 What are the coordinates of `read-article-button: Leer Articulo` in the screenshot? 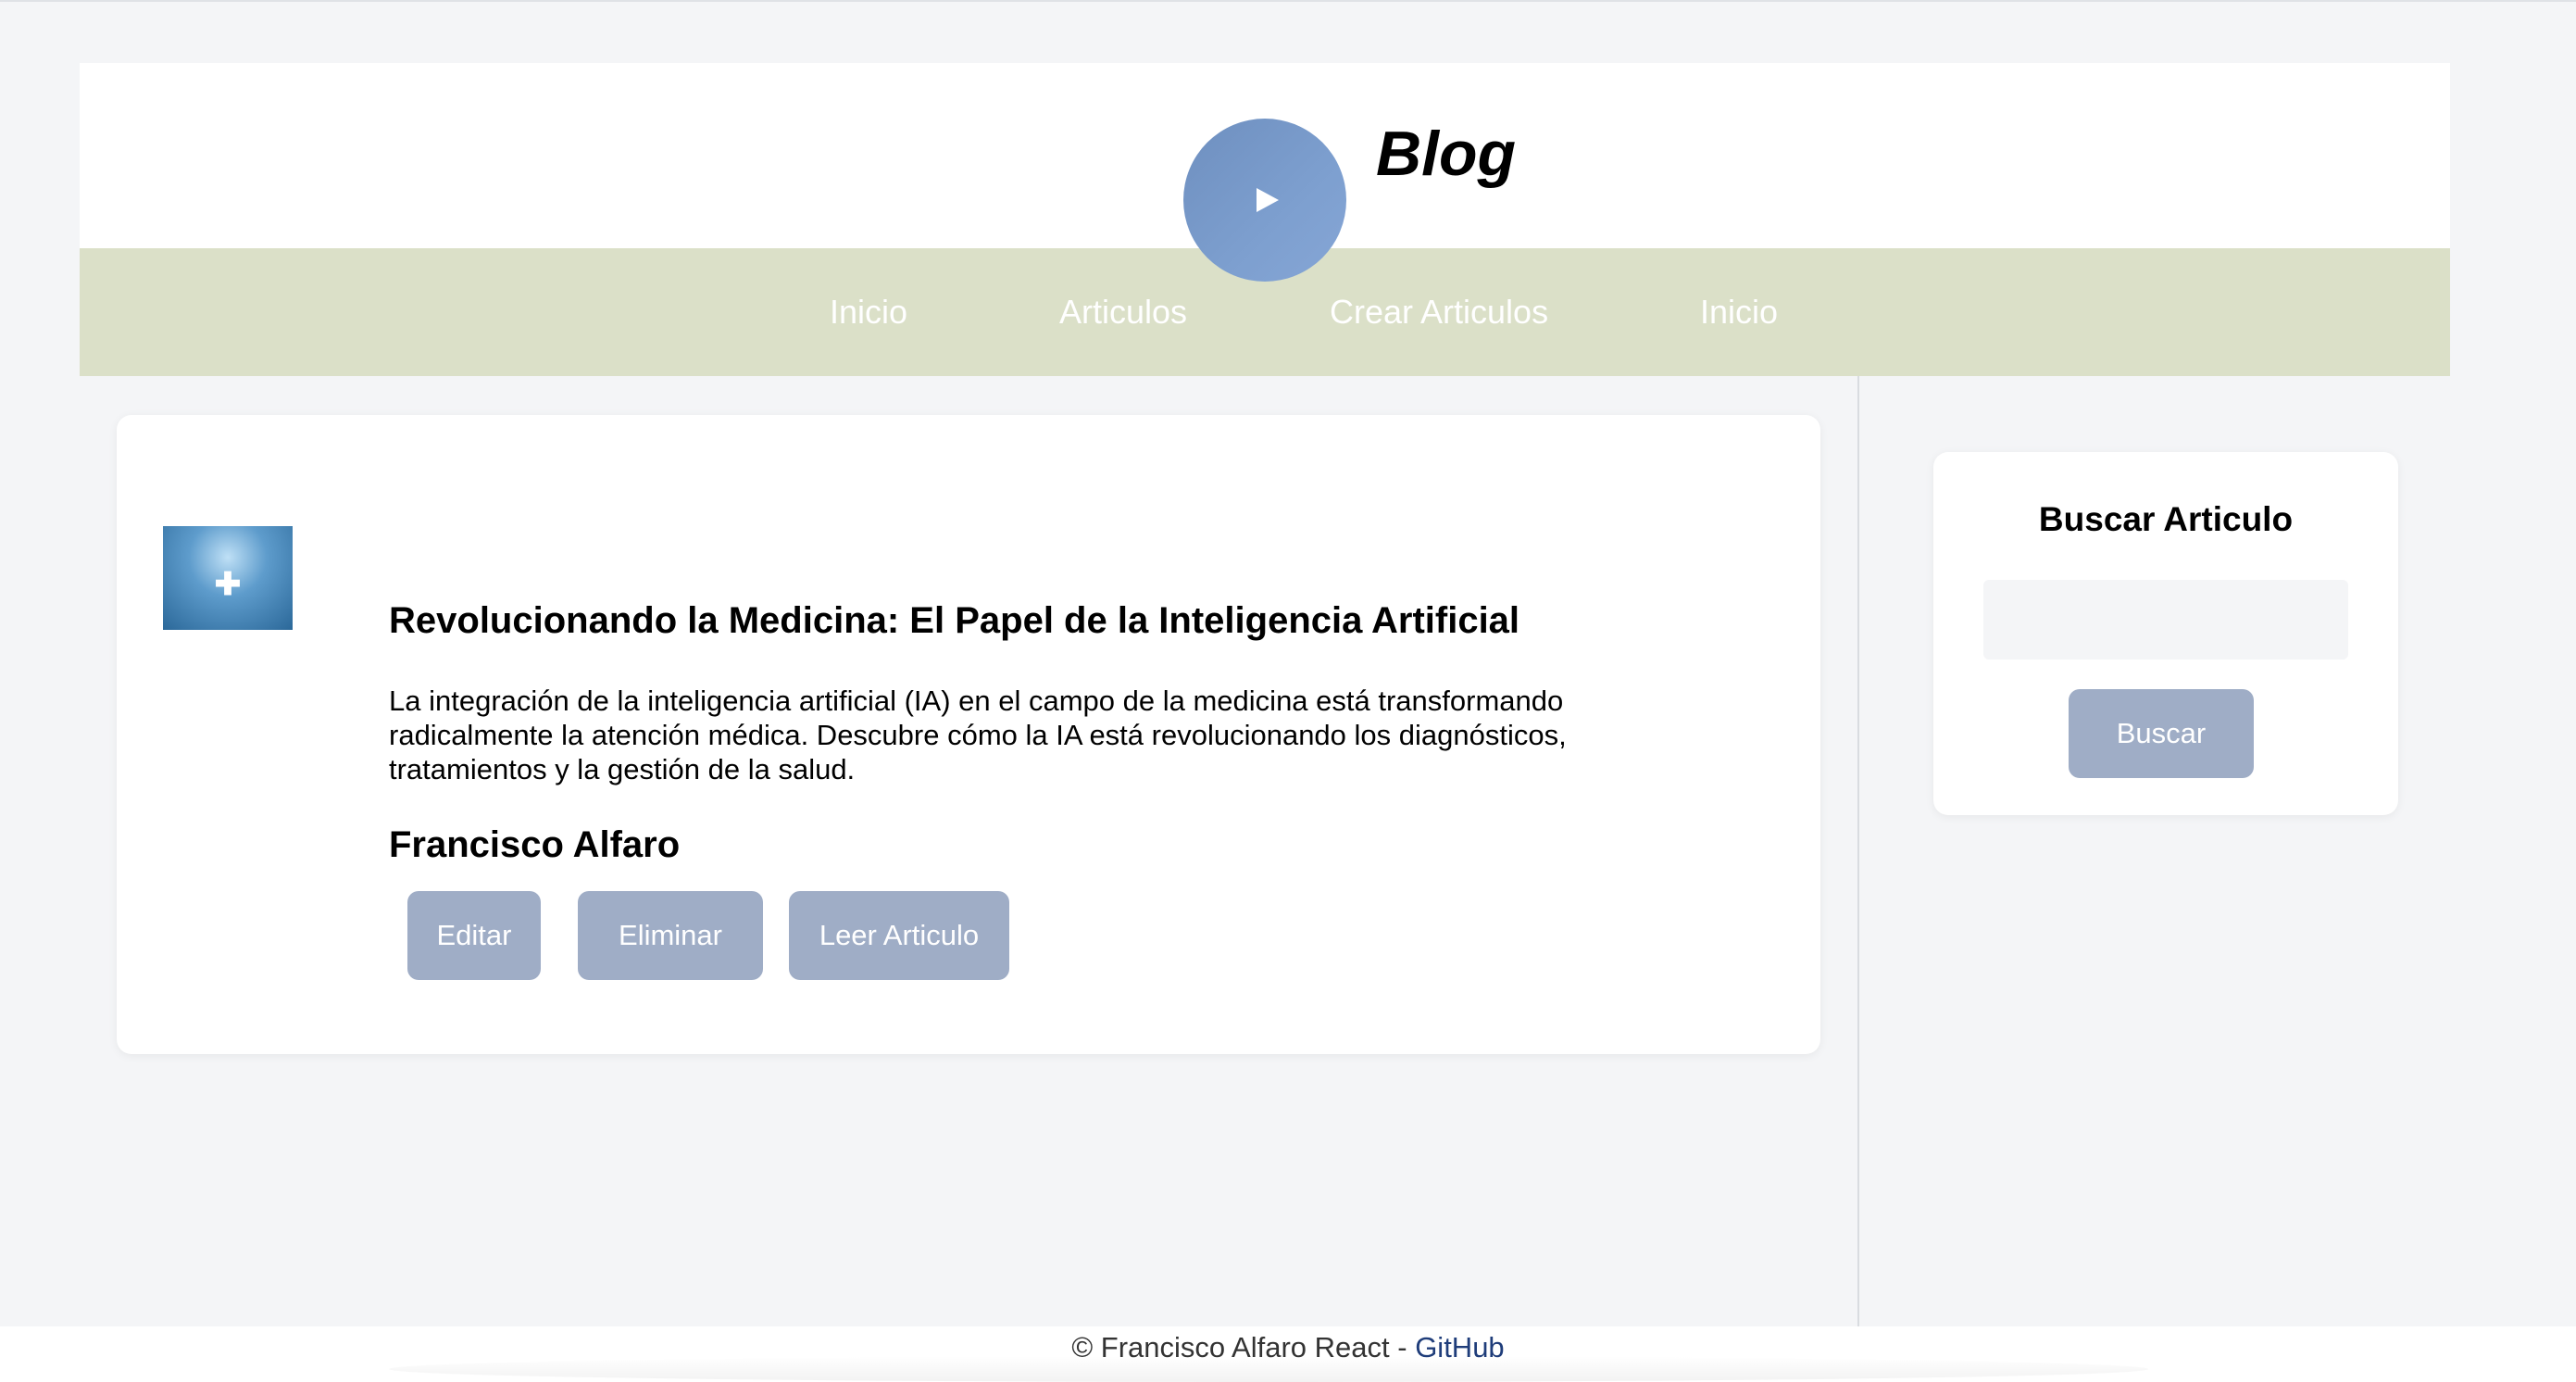 It's located at (899, 935).